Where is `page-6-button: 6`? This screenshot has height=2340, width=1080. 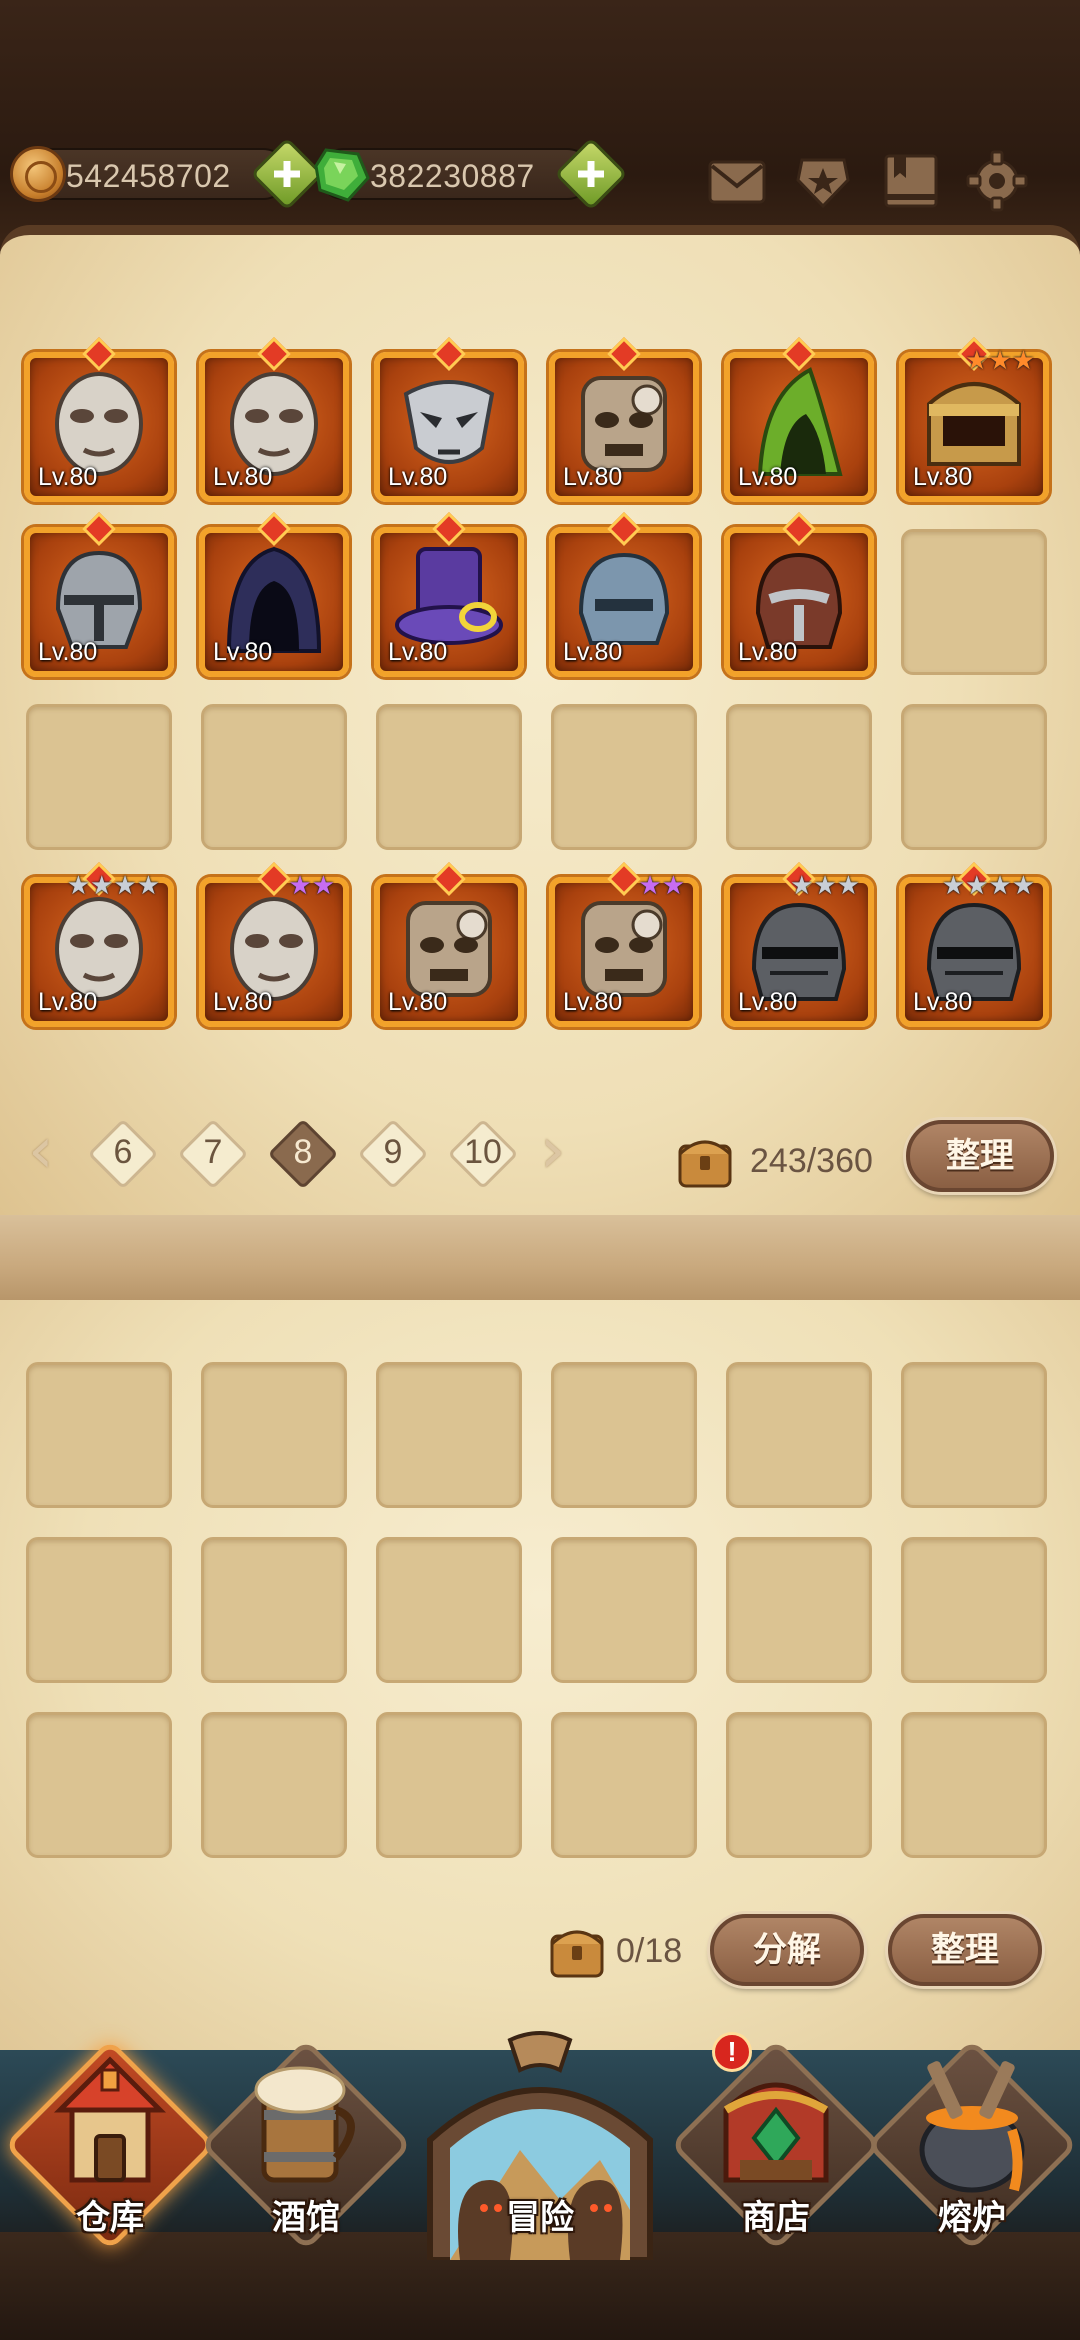
page-6-button: 6 is located at coordinates (123, 1154).